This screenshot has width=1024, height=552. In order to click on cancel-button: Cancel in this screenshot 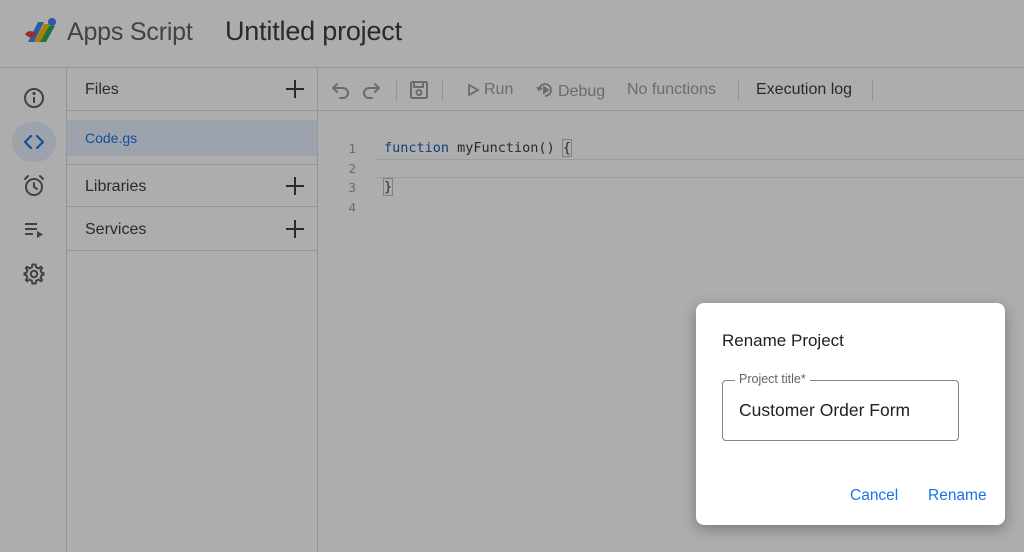, I will do `click(874, 496)`.